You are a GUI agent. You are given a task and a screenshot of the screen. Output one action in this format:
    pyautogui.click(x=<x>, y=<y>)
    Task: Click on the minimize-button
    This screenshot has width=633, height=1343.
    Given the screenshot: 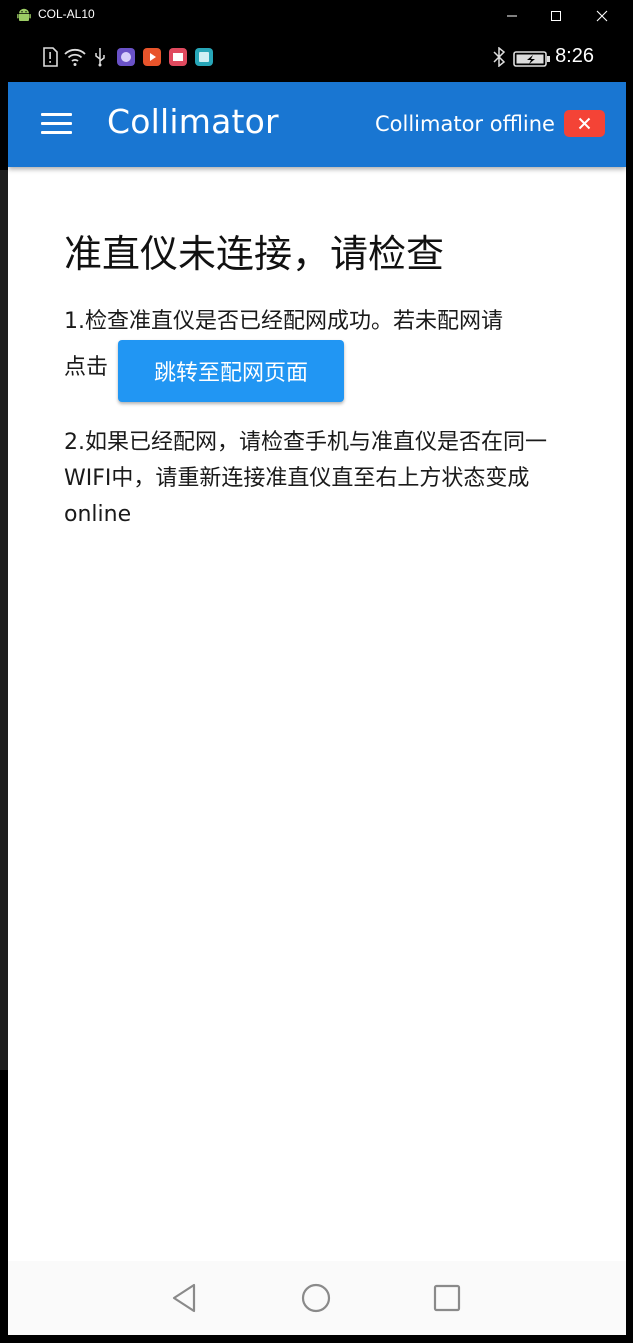 What is the action you would take?
    pyautogui.click(x=512, y=15)
    